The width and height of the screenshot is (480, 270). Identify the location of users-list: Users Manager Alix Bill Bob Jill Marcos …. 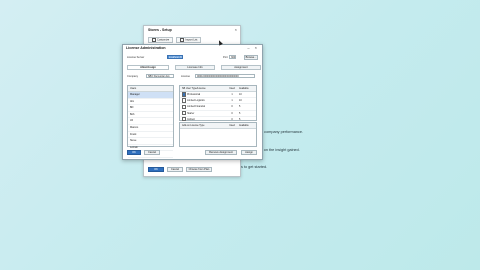
(150, 121).